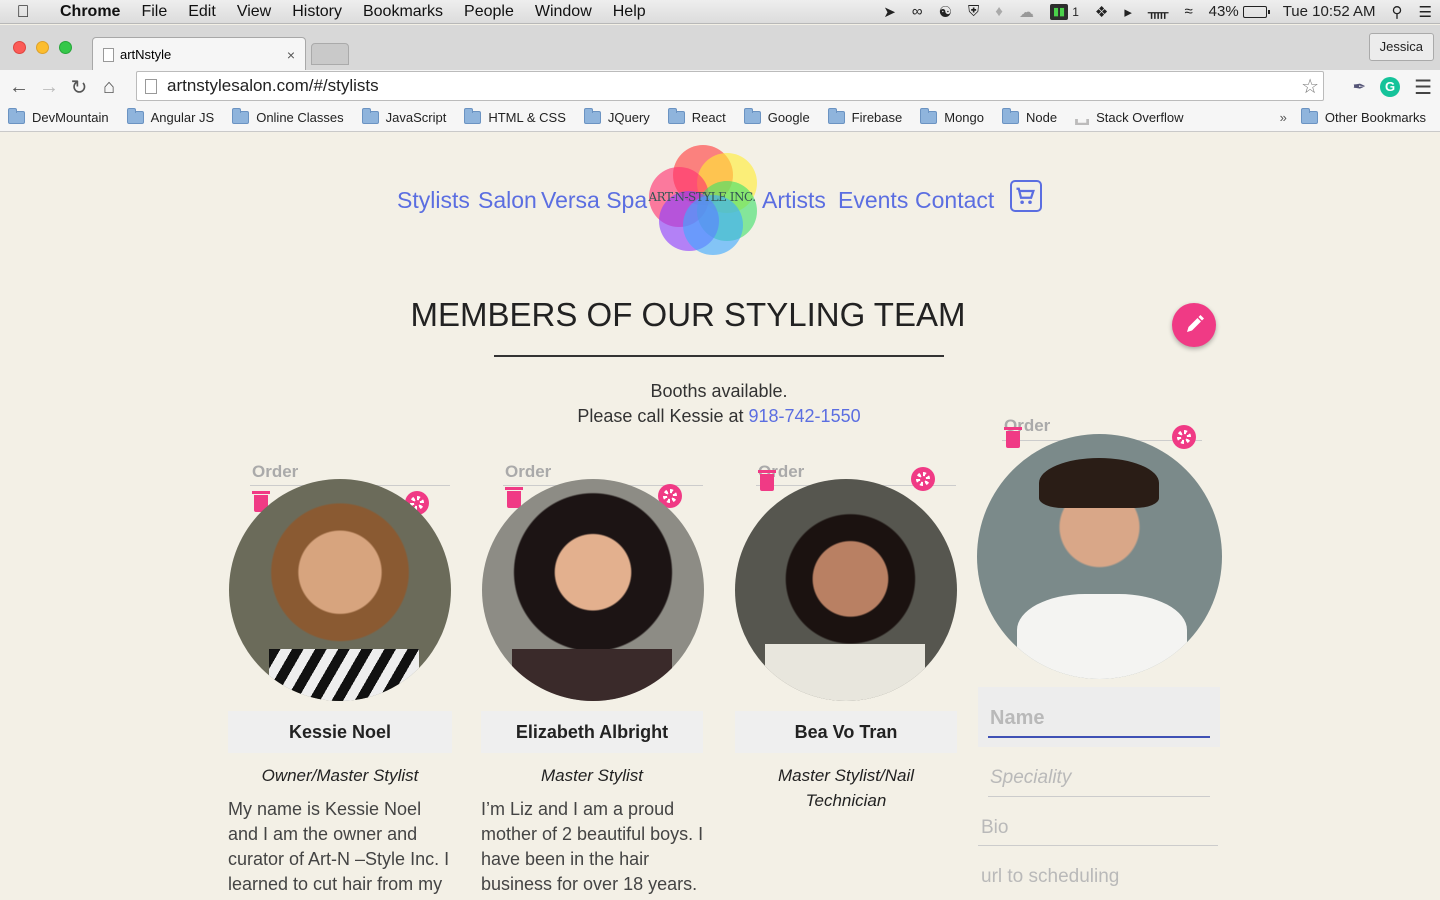 The width and height of the screenshot is (1440, 900). What do you see at coordinates (973, 11) in the screenshot?
I see `shield-icon: ⛨` at bounding box center [973, 11].